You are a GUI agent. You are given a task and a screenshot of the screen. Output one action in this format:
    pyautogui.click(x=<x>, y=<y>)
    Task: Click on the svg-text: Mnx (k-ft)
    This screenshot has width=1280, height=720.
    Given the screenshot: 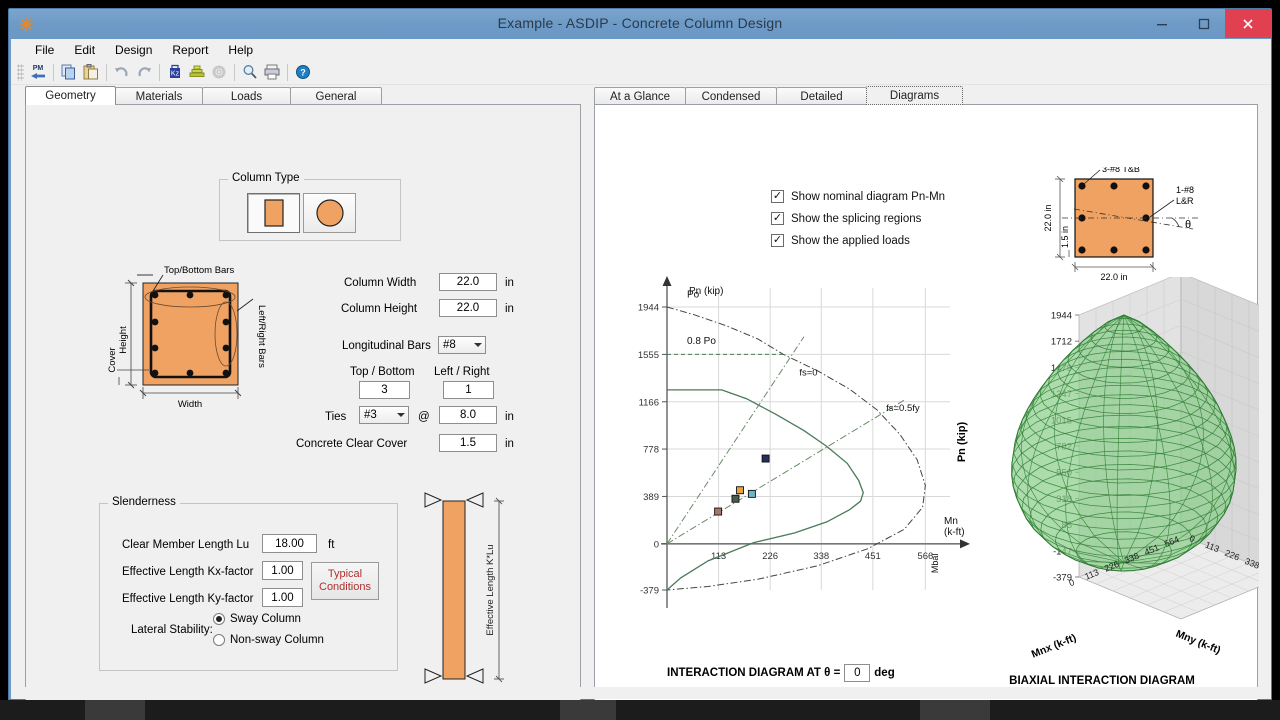 What is the action you would take?
    pyautogui.click(x=1054, y=646)
    